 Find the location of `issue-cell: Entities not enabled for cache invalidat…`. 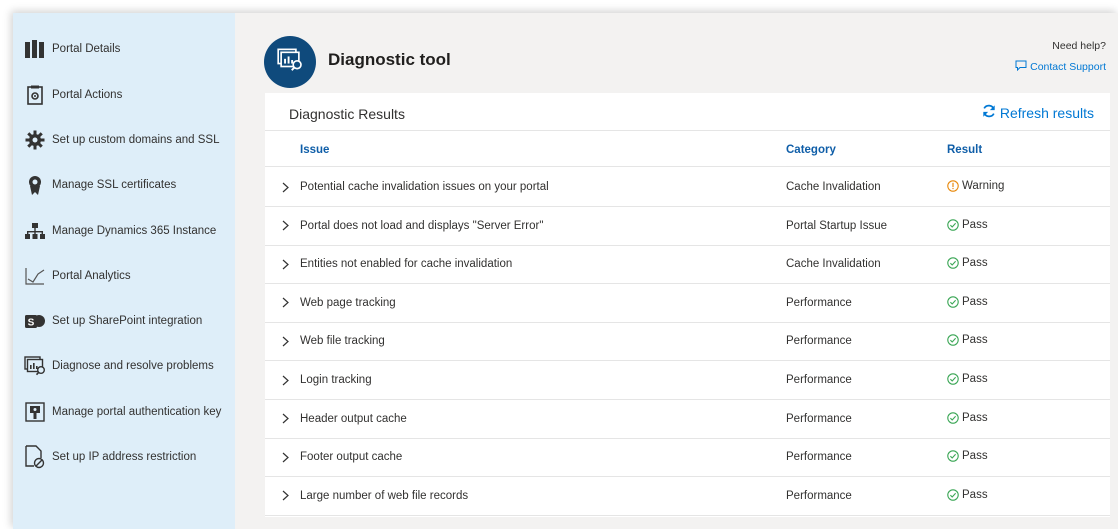

issue-cell: Entities not enabled for cache invalidat… is located at coordinates (406, 264).